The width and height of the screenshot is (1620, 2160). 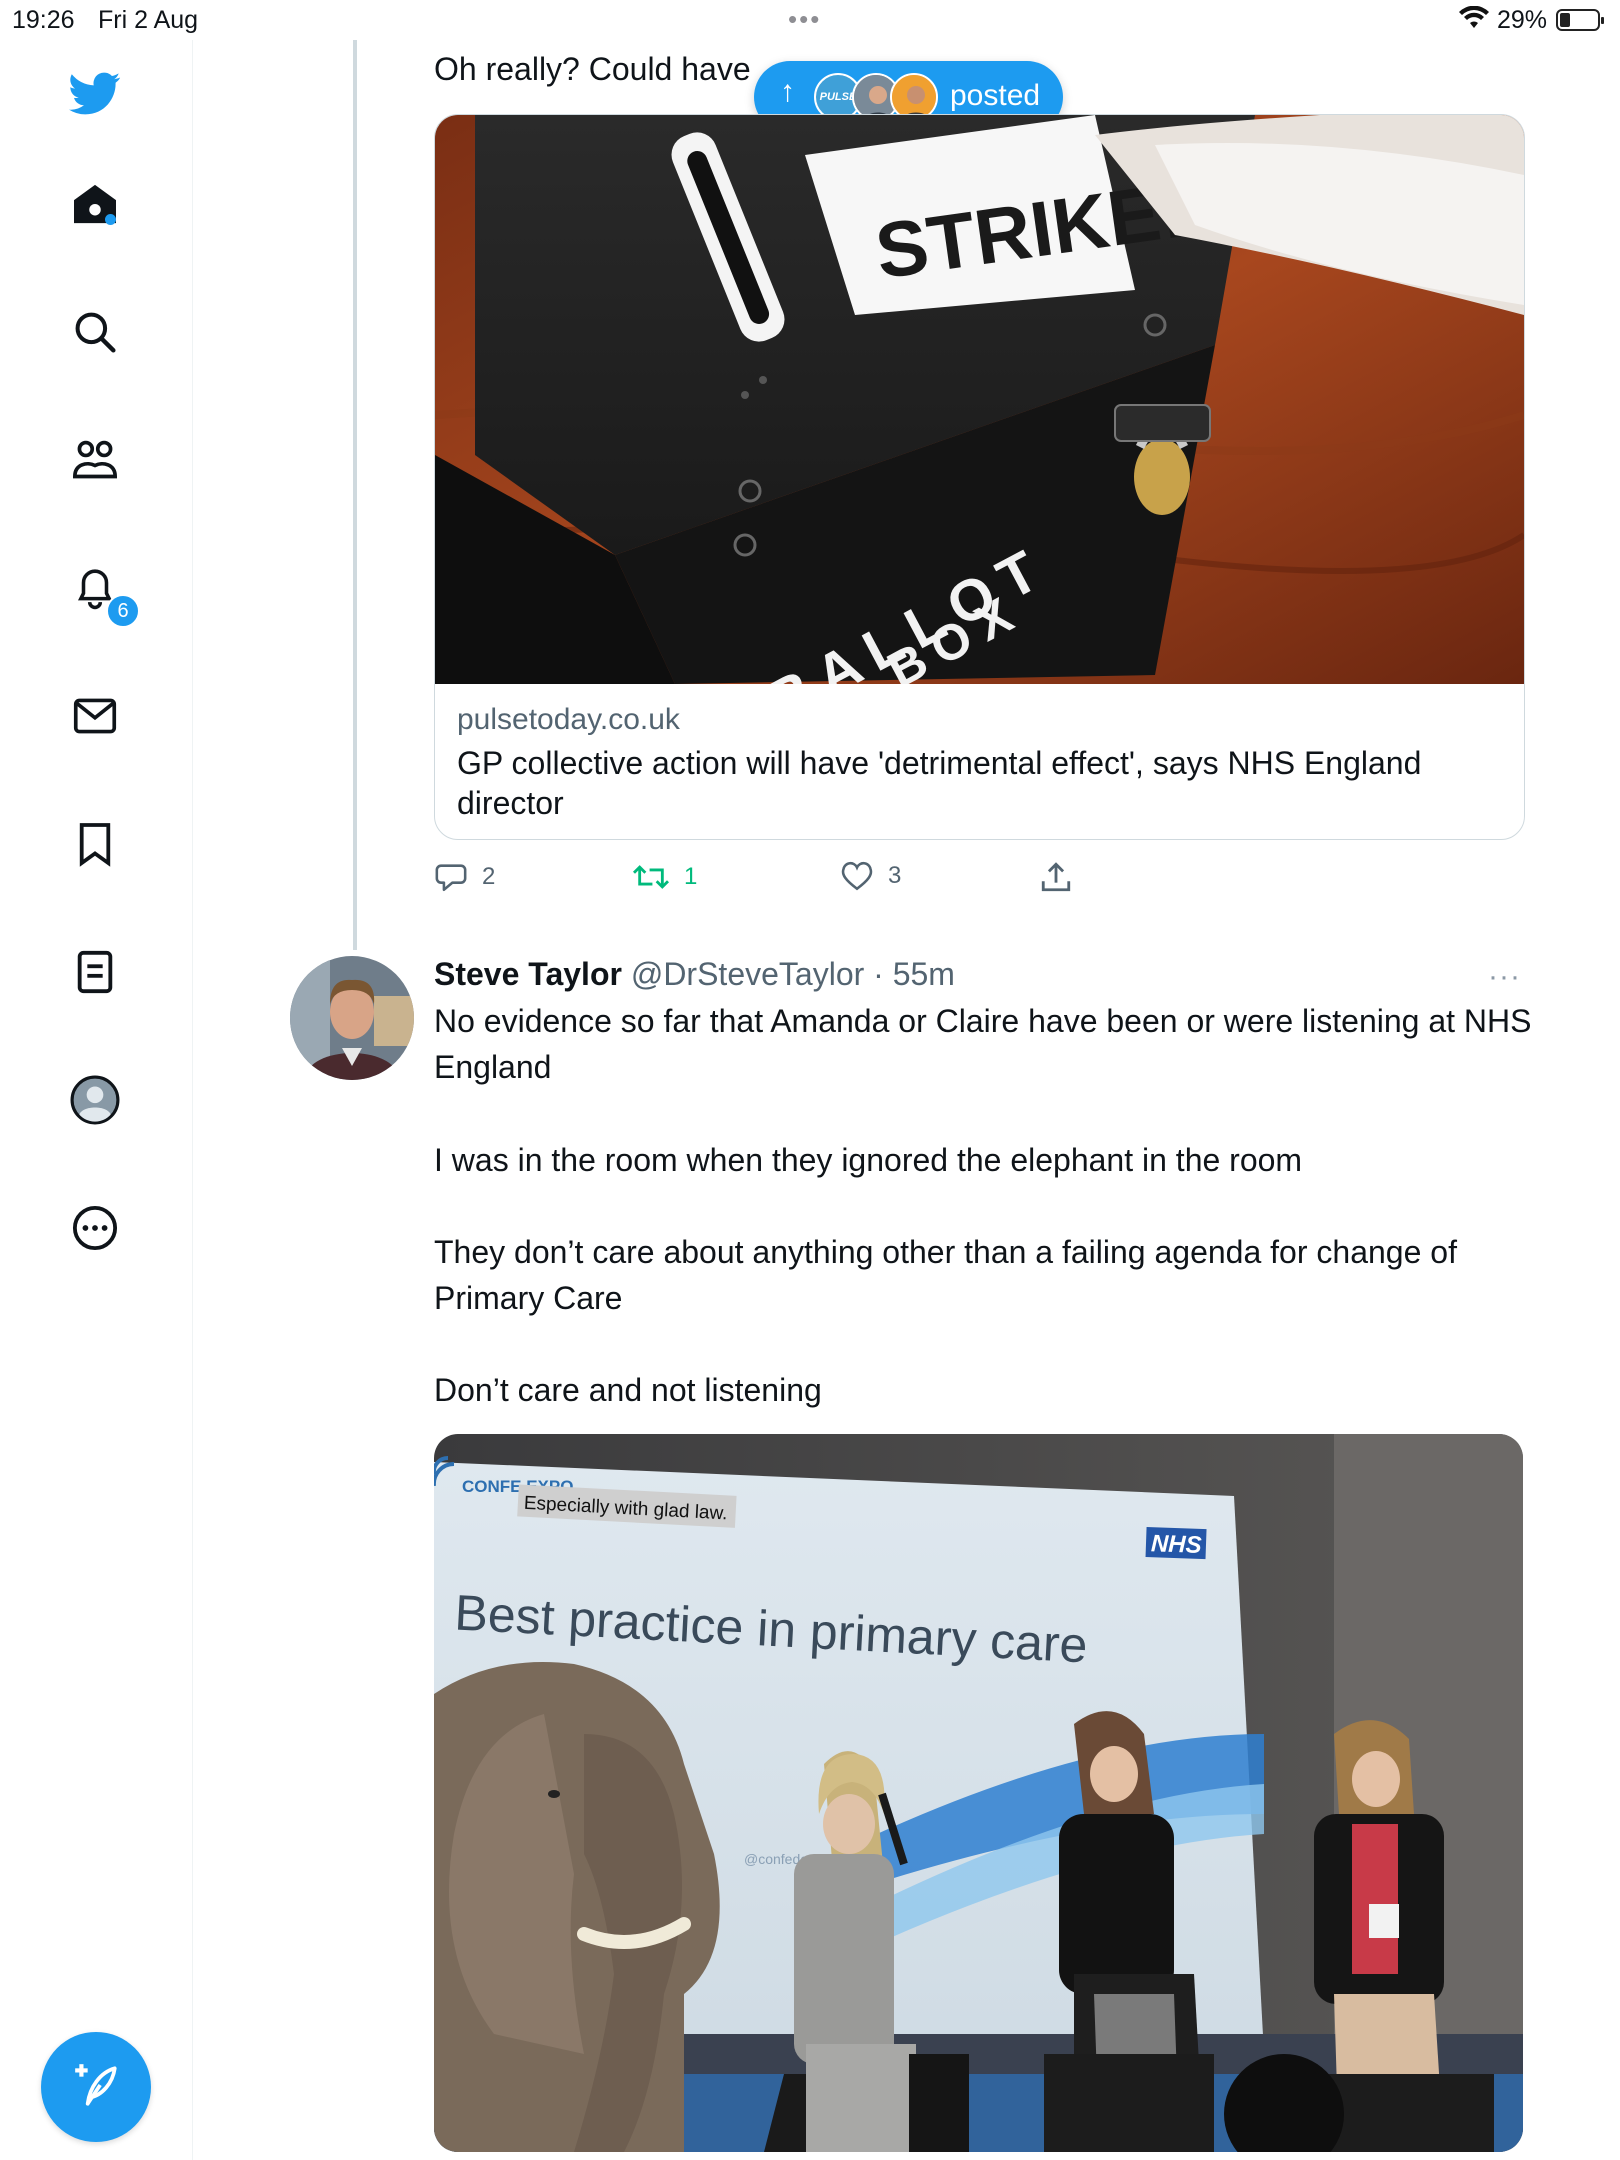 I want to click on battery-icon, so click(x=1580, y=20).